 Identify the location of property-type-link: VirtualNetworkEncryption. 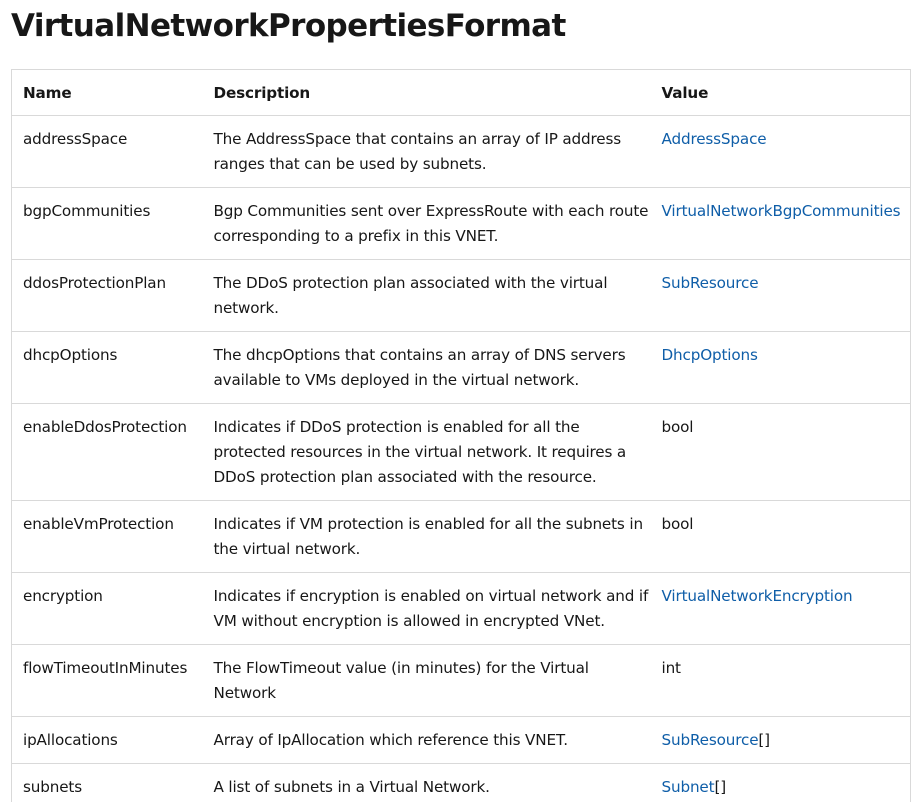
(757, 596).